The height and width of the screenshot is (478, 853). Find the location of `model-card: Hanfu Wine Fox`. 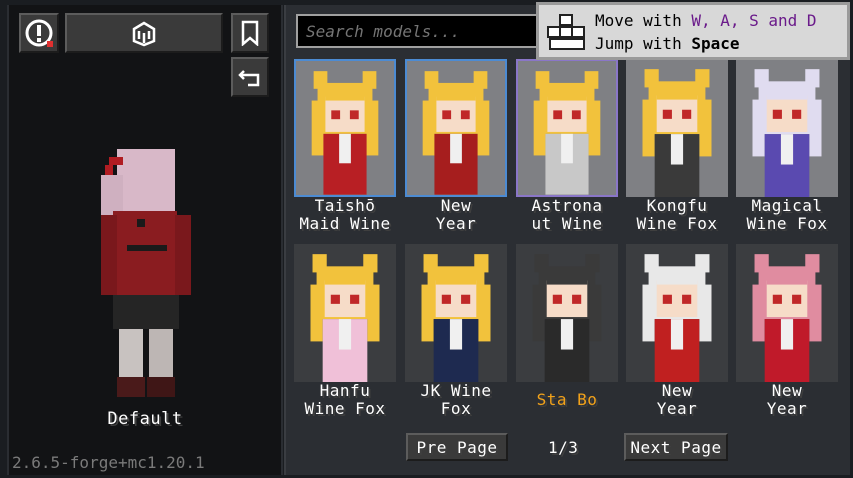

model-card: Hanfu Wine Fox is located at coordinates (345, 334).